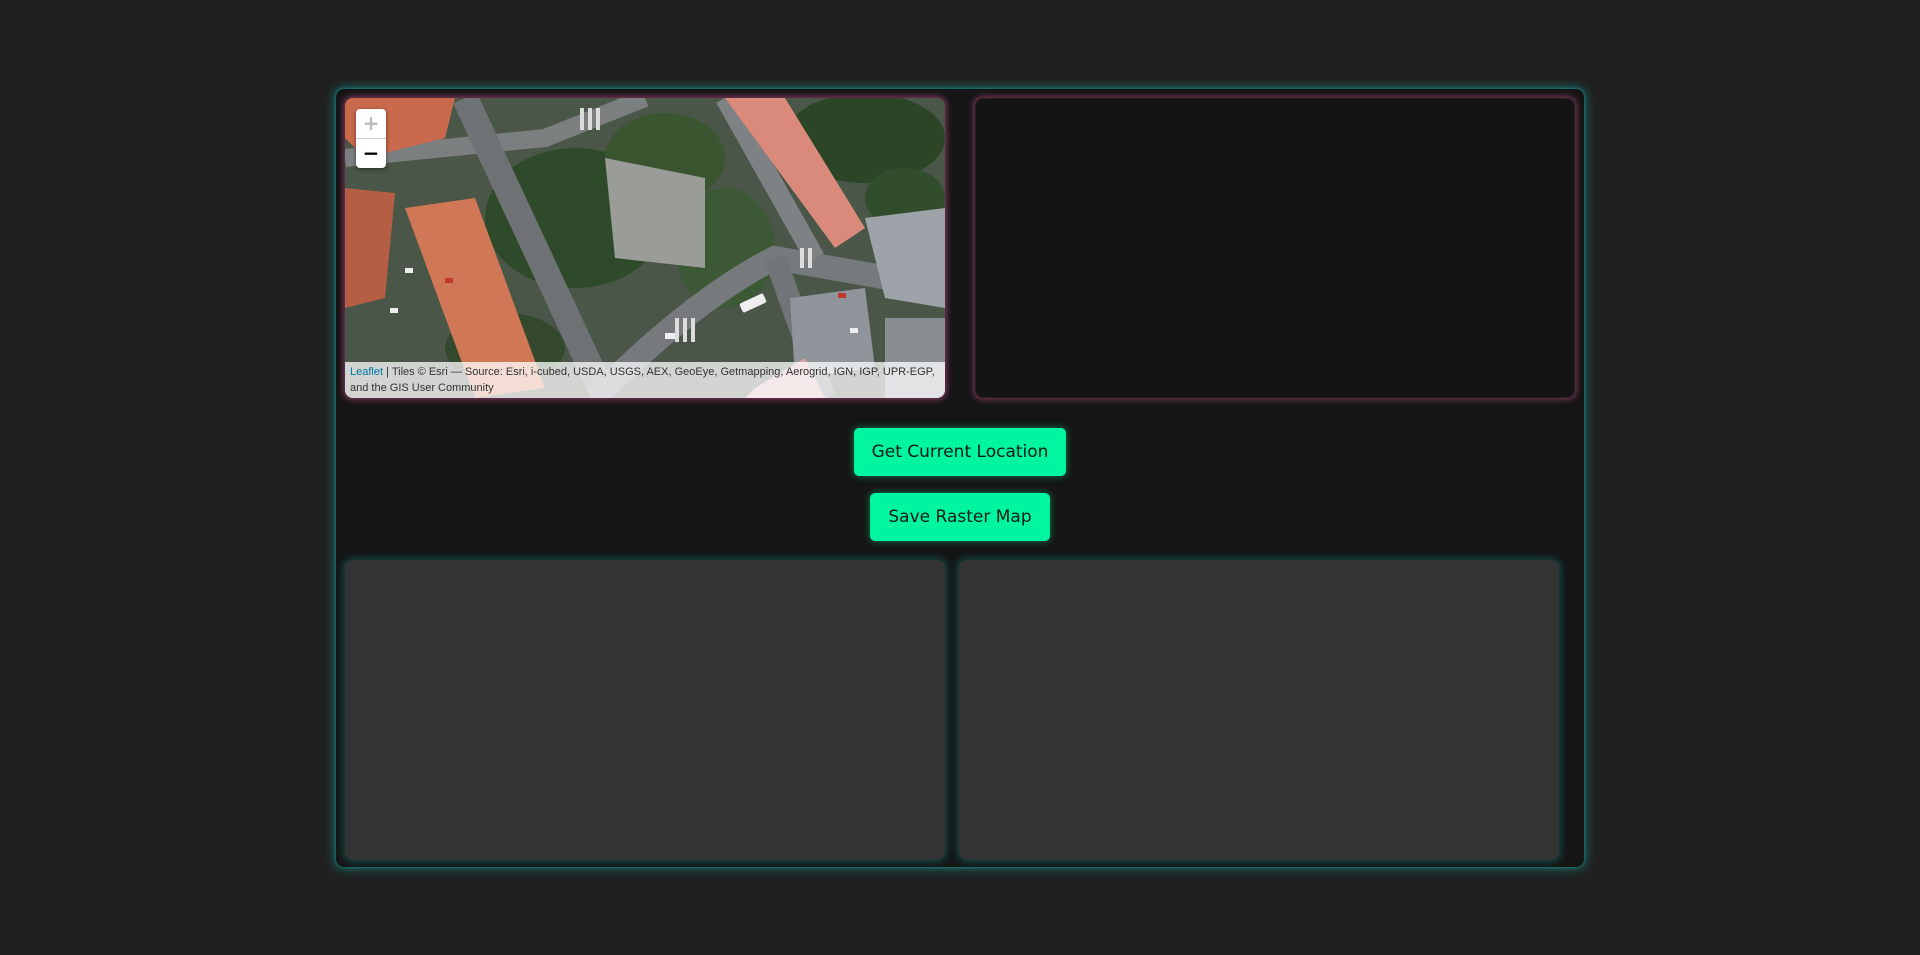 The image size is (1920, 955). Describe the element at coordinates (960, 452) in the screenshot. I see `get-current-location-button: Get Current Location` at that location.